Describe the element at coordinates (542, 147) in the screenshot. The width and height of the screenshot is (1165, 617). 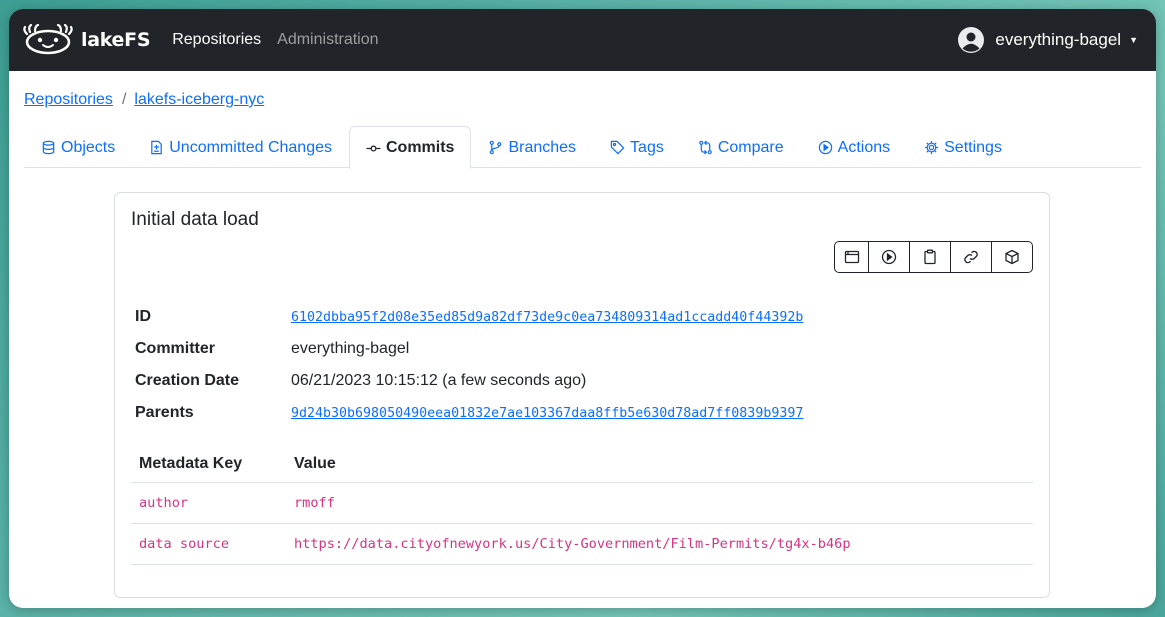
I see `tab-label: Branches` at that location.